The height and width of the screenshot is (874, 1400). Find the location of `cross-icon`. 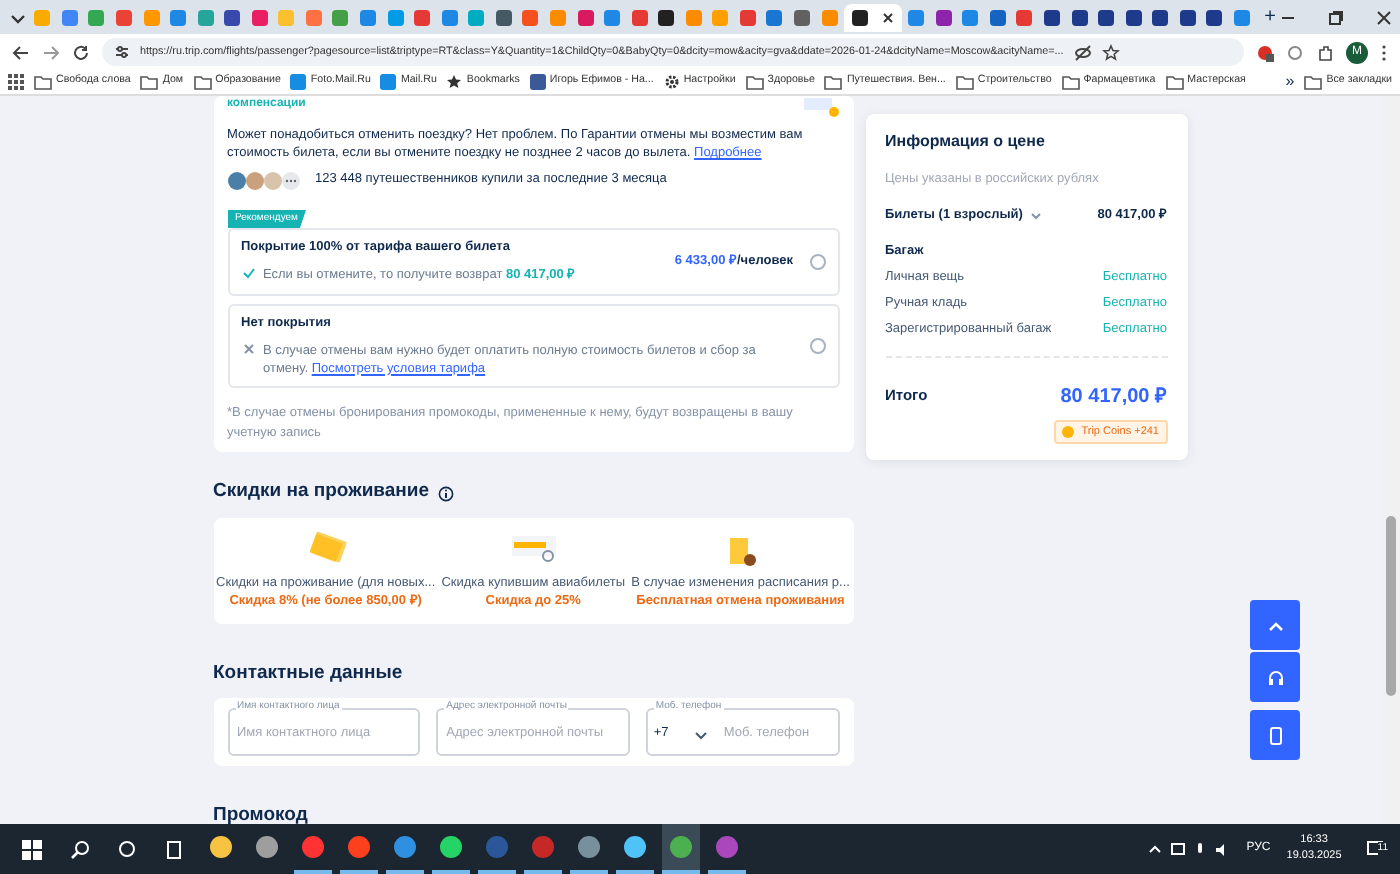

cross-icon is located at coordinates (248, 348).